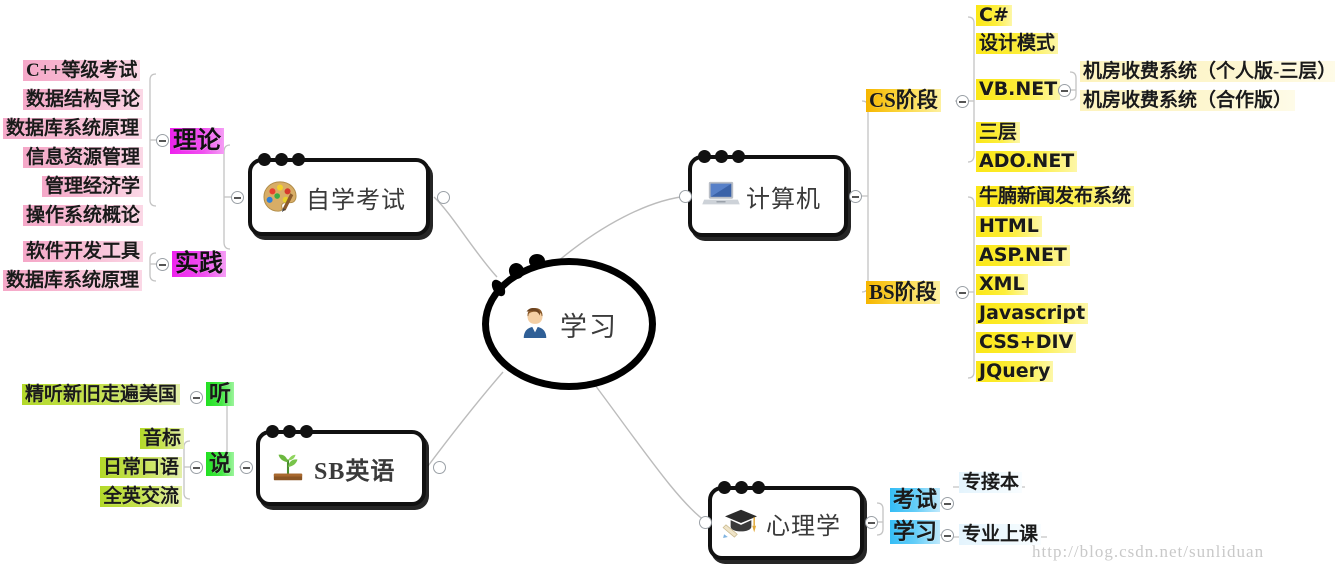  Describe the element at coordinates (915, 500) in the screenshot. I see `group-label-kaoshi: 考试` at that location.